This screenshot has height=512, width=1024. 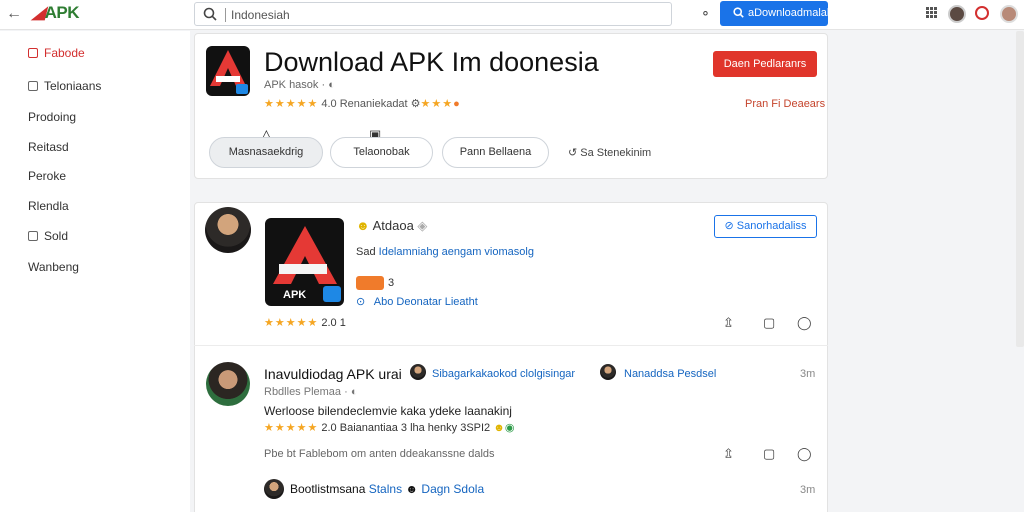 I want to click on author-avatar, so click(x=228, y=230).